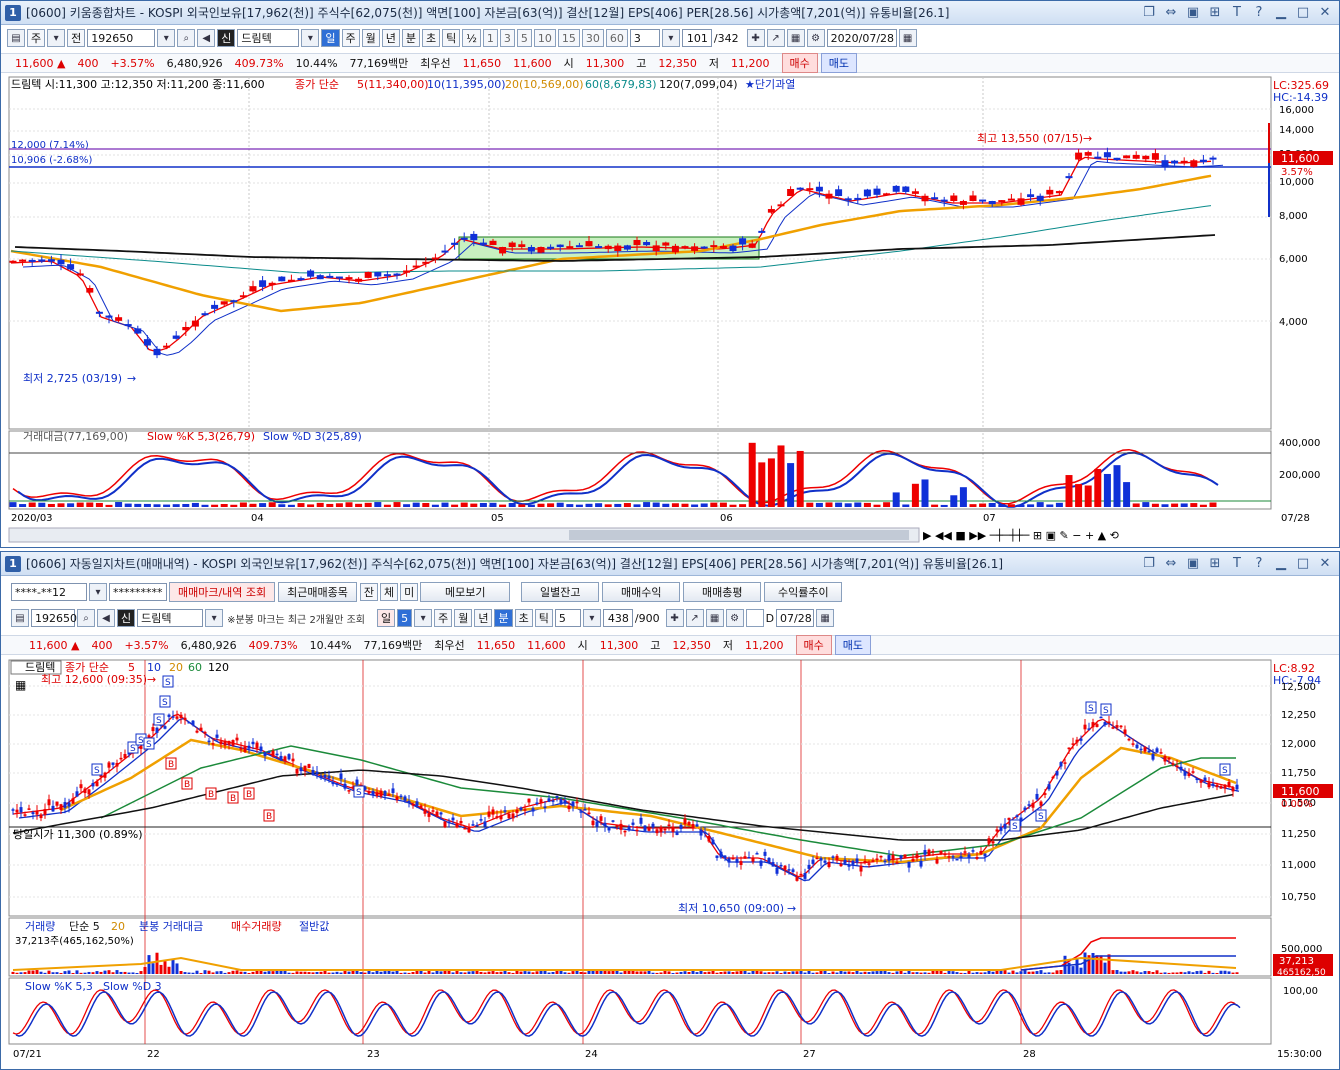  What do you see at coordinates (20, 685) in the screenshot?
I see `table-icon: ▦` at bounding box center [20, 685].